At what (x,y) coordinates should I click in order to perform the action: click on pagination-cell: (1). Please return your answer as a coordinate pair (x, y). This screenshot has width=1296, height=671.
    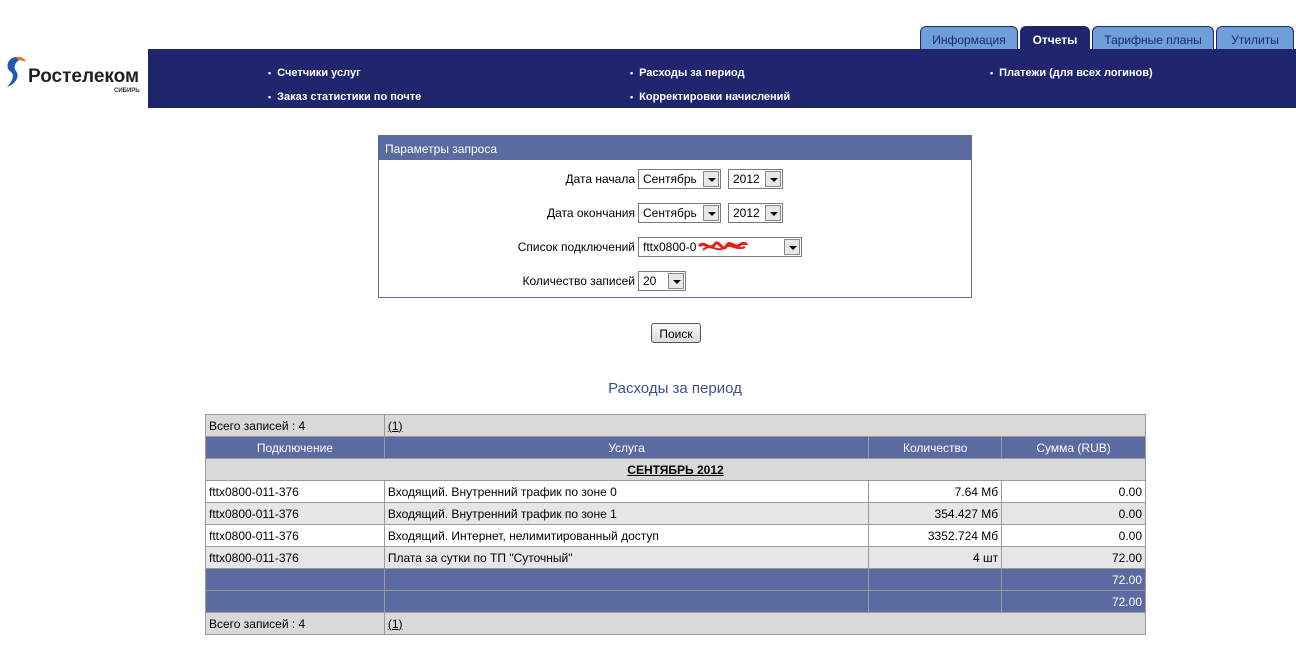
    Looking at the image, I should click on (765, 425).